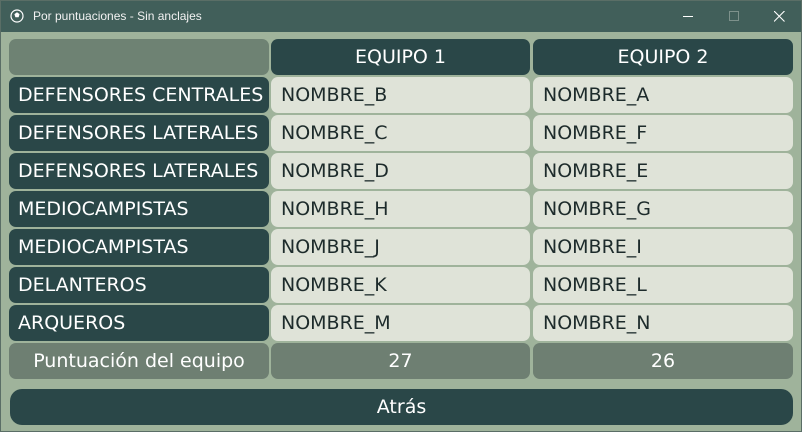 Image resolution: width=802 pixels, height=432 pixels. I want to click on team2-player: NOMBRE_G, so click(663, 209).